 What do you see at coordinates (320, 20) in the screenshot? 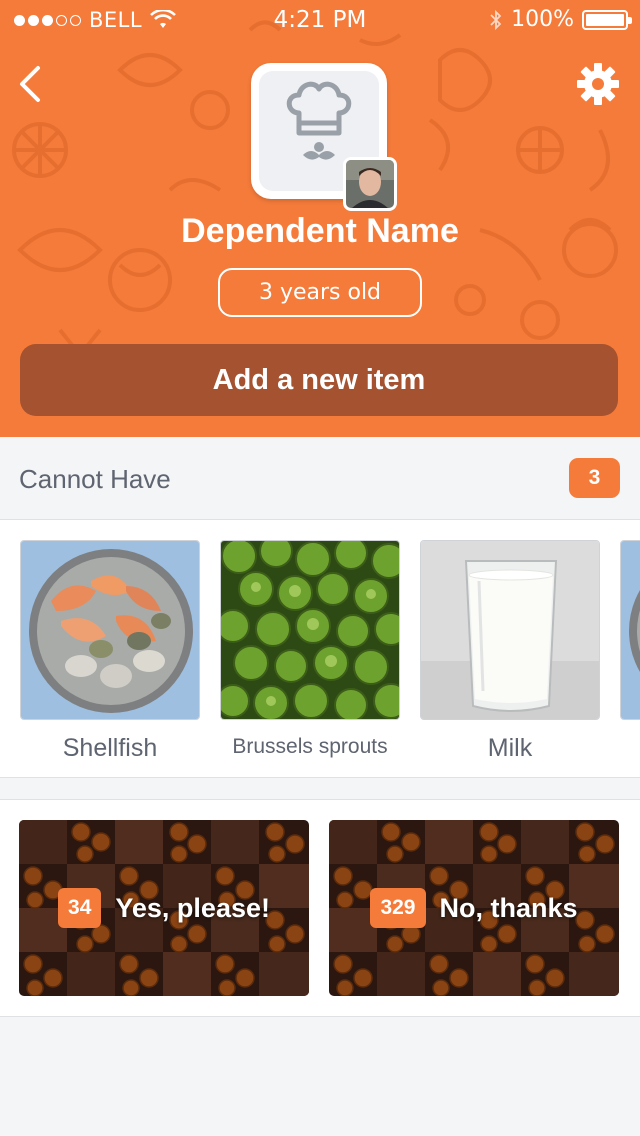
I see `status-bar: BELL 4:21 PM 100%` at bounding box center [320, 20].